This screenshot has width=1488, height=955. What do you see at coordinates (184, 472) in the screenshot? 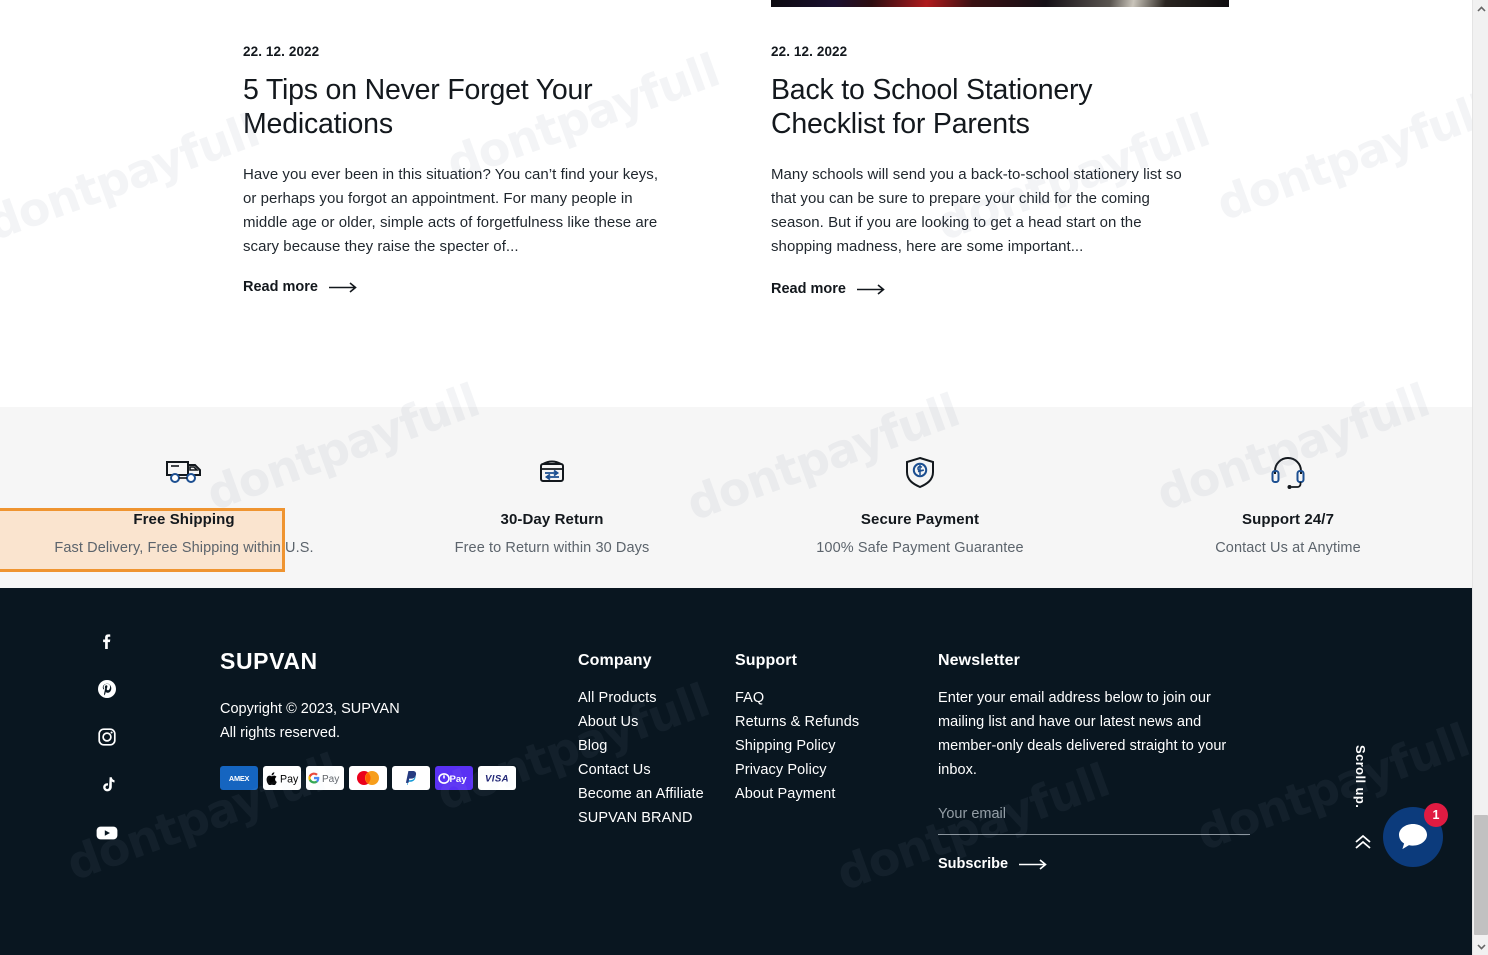
I see `delivery-truck-icon` at bounding box center [184, 472].